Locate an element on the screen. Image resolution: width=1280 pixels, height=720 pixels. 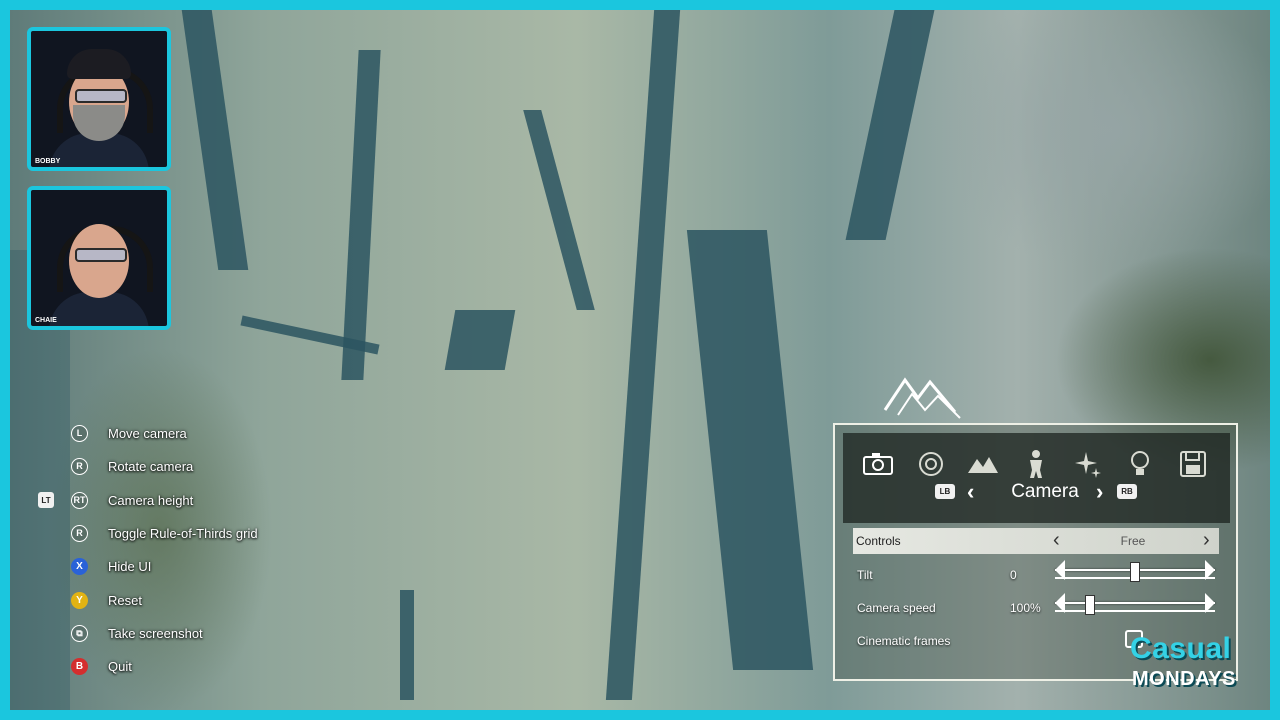
streamer-name: CHAIE is located at coordinates (46, 320).